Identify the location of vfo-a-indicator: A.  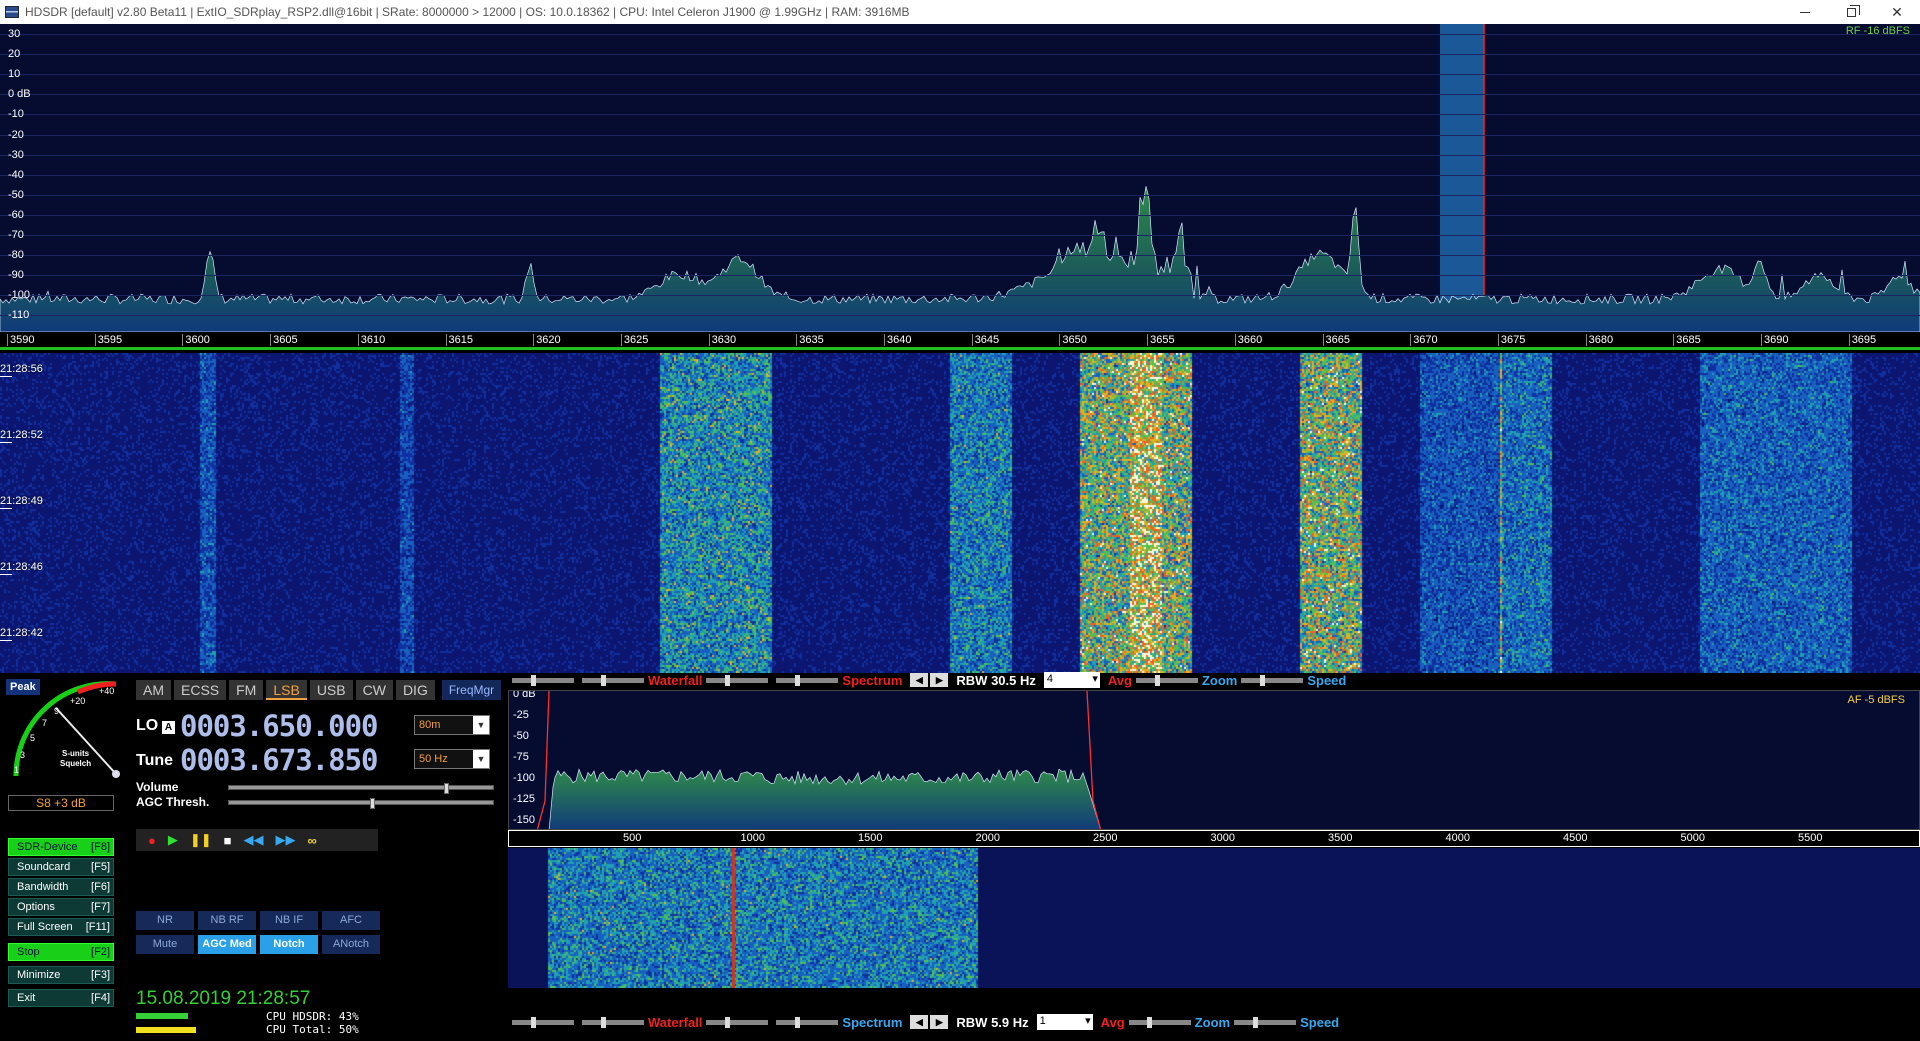
(168, 727).